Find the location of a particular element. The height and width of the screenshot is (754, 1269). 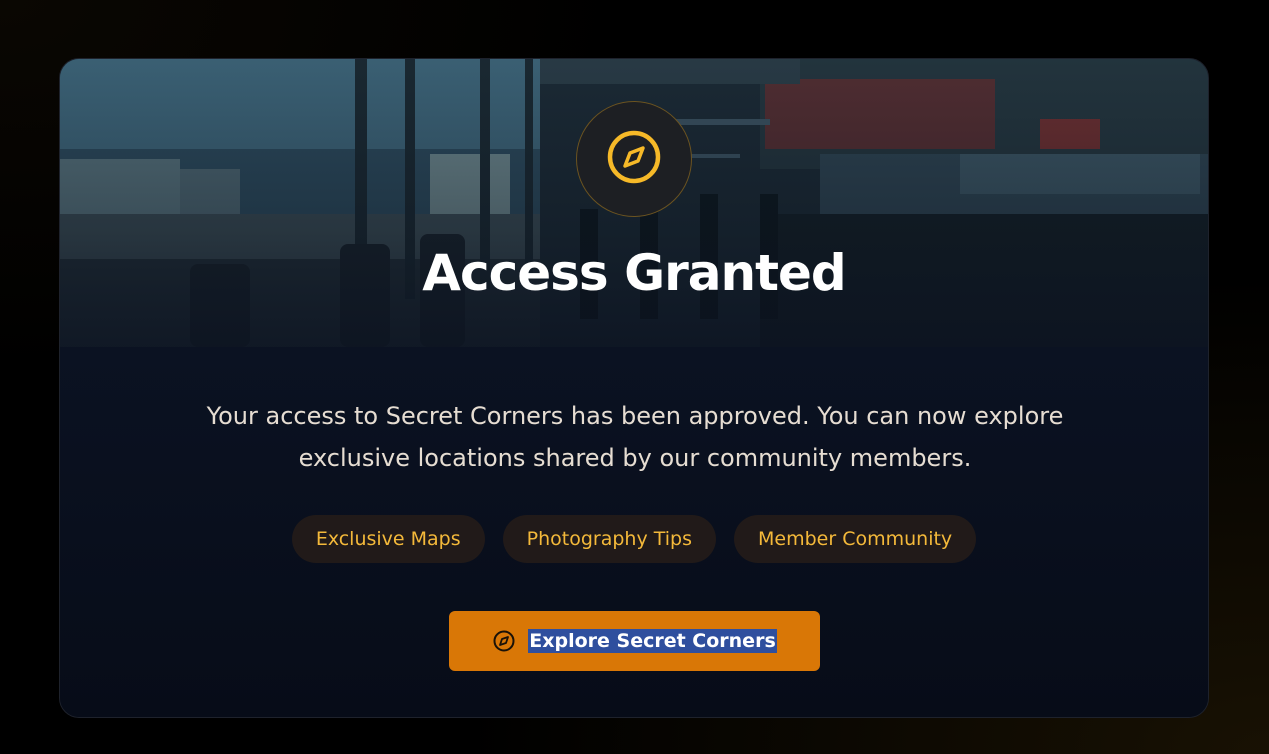

badge-circle is located at coordinates (634, 159).